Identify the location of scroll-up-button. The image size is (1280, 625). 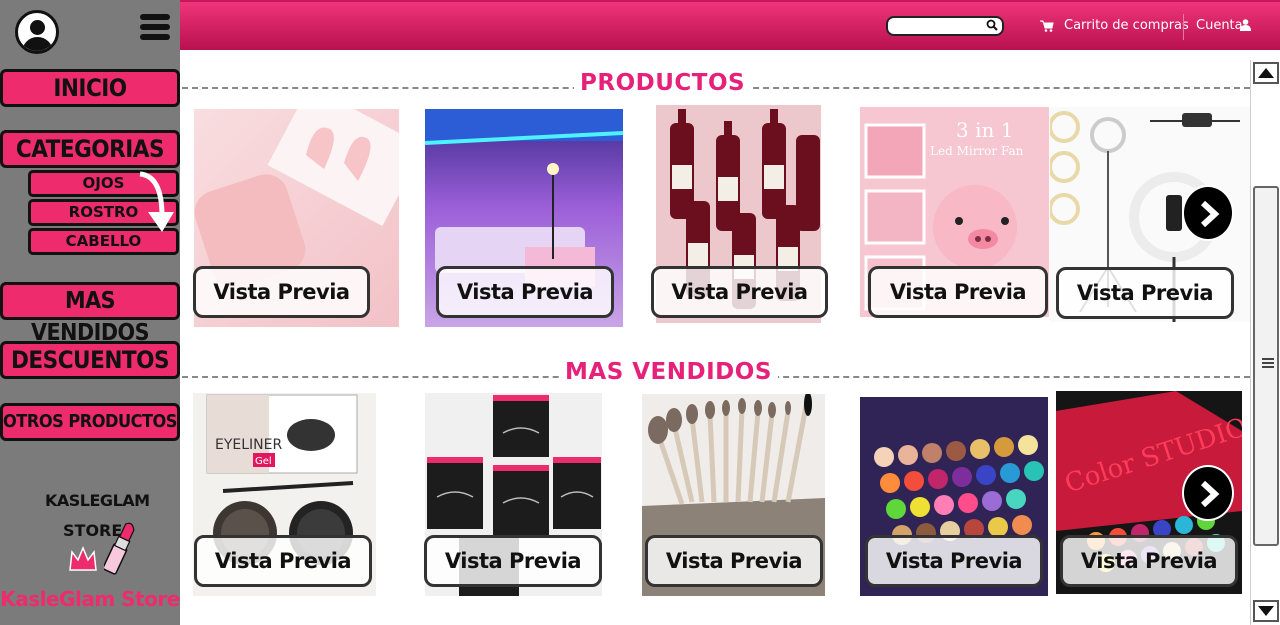
(1266, 73).